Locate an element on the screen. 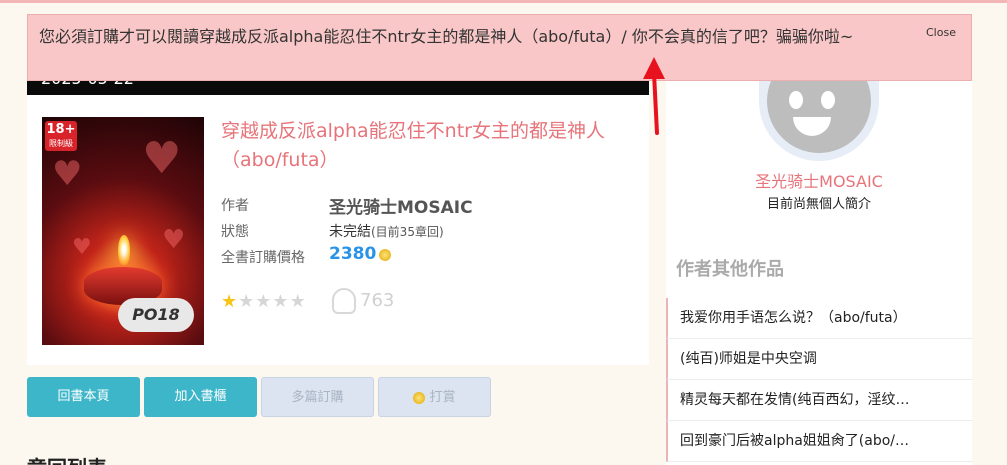 The height and width of the screenshot is (465, 1007). status-text: 未完結 is located at coordinates (350, 232).